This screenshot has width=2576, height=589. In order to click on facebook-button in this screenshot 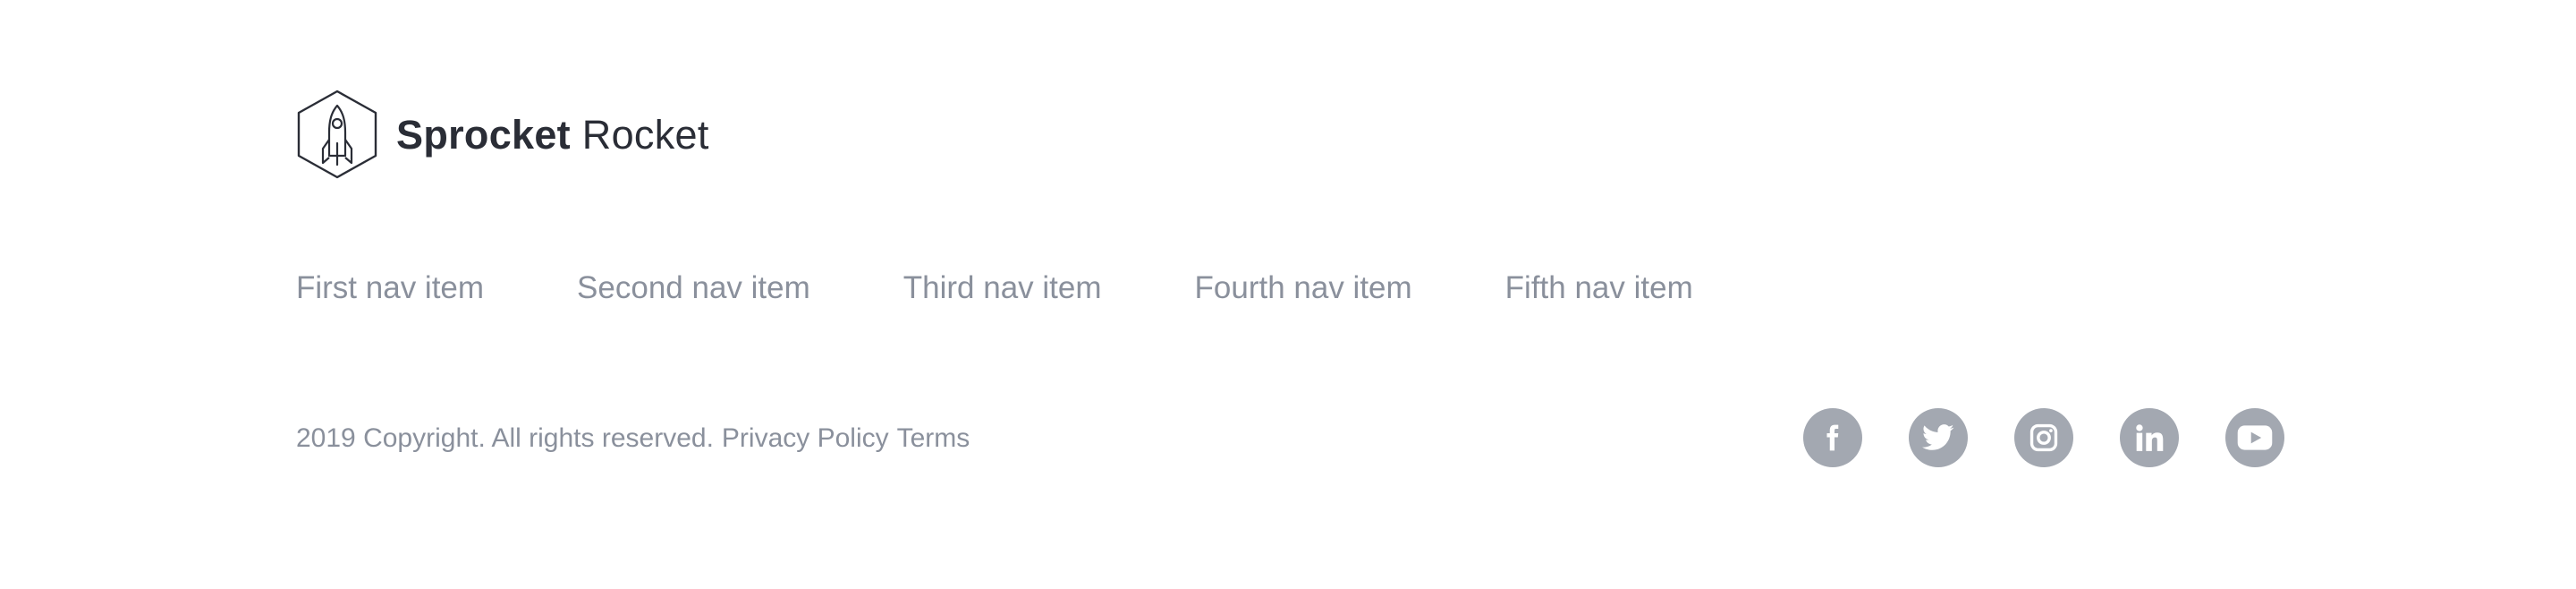, I will do `click(1832, 438)`.